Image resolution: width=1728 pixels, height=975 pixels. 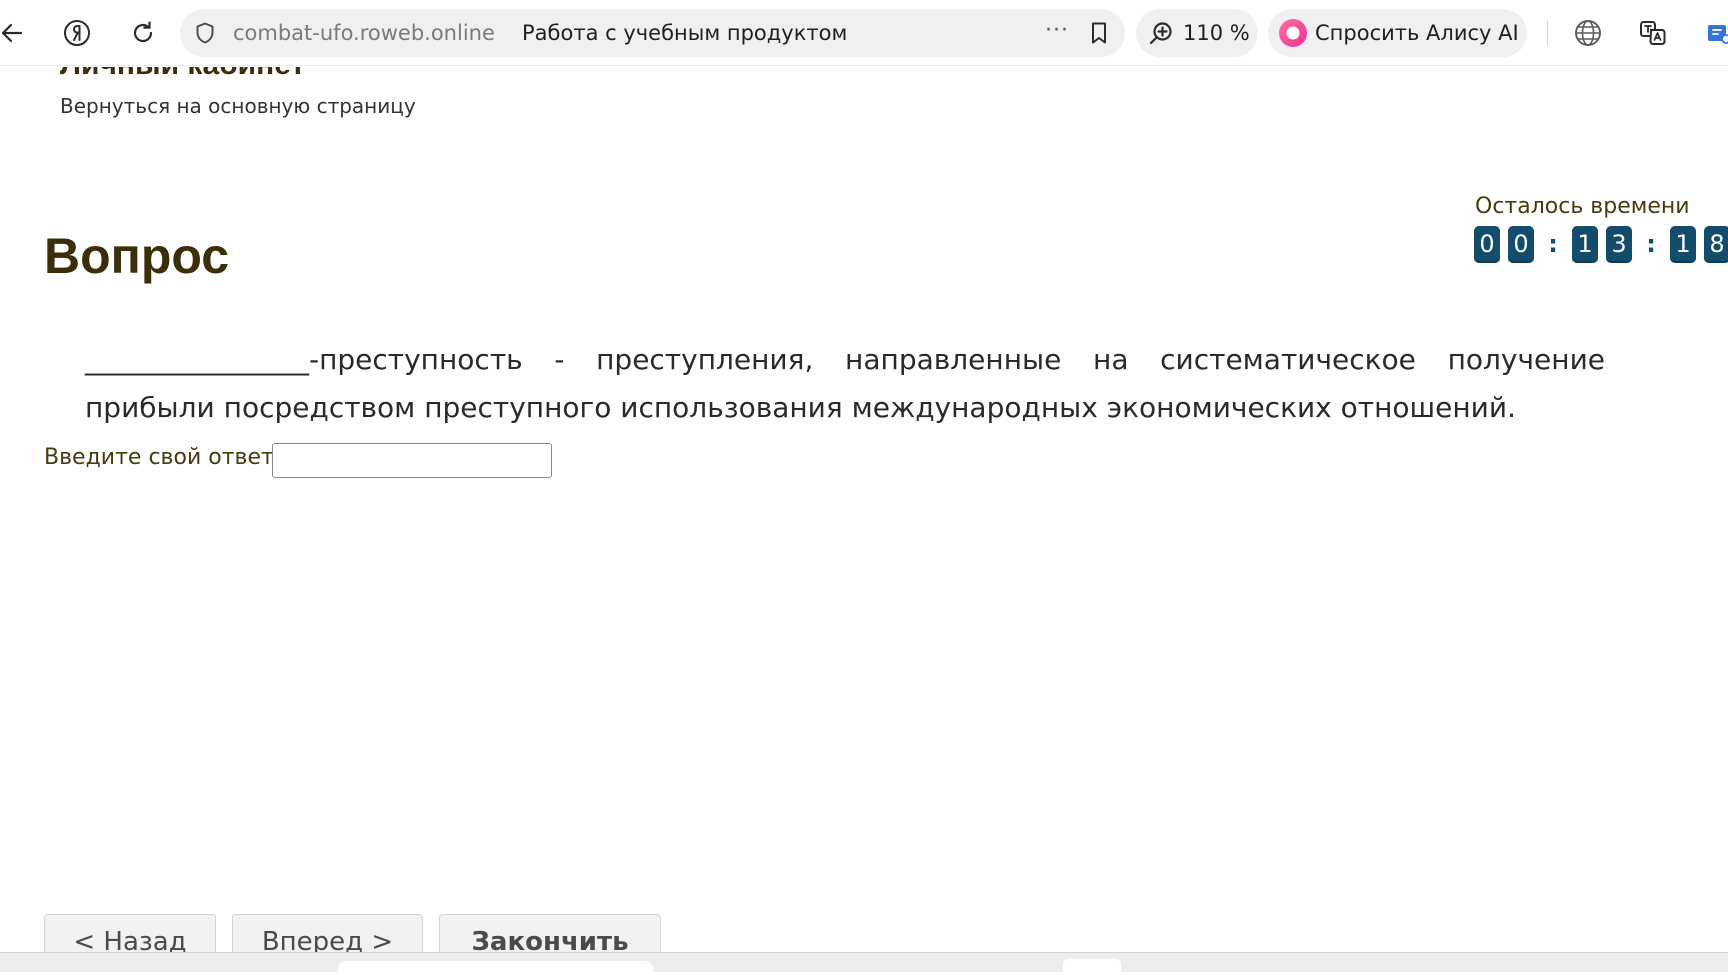 What do you see at coordinates (1653, 33) in the screenshot?
I see `translate-icon` at bounding box center [1653, 33].